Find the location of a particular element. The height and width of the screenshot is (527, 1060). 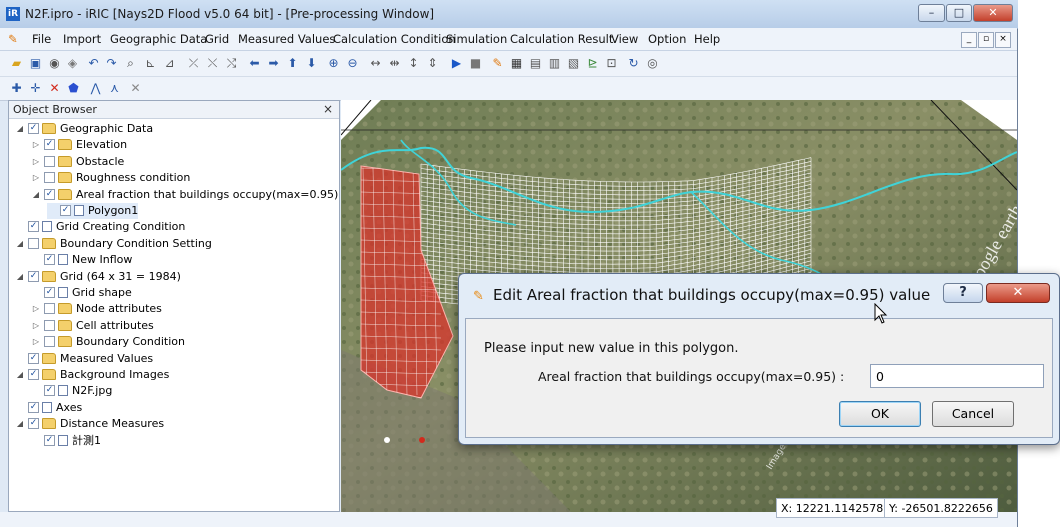

tree-item: ◢ Boundary Condition Setting is located at coordinates (113, 244).